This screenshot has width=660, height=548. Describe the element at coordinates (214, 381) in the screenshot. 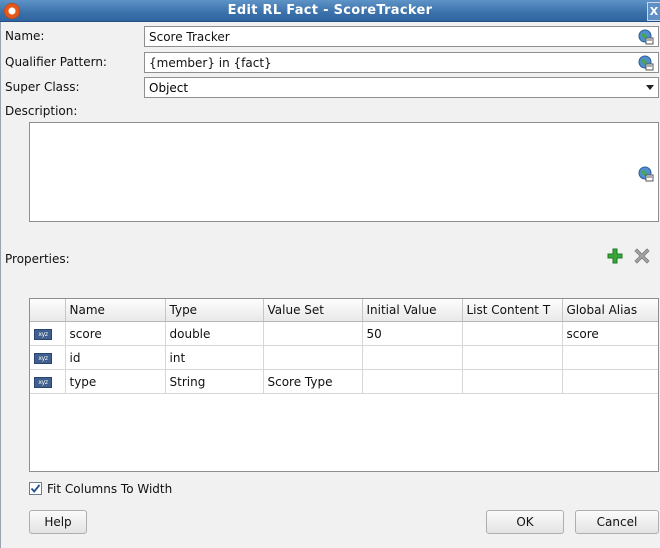

I see `cell-type: String` at that location.